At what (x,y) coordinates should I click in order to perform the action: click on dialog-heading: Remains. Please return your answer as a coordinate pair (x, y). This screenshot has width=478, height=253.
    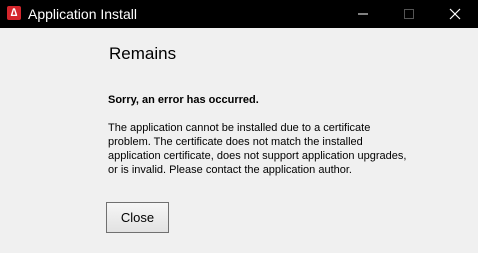
    Looking at the image, I should click on (143, 53).